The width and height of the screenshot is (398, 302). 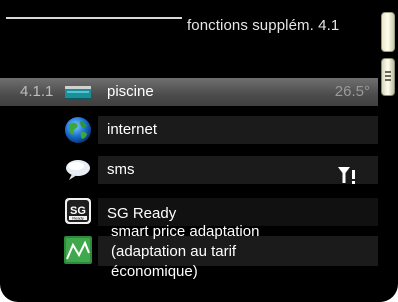 What do you see at coordinates (78, 92) in the screenshot?
I see `pool-icon` at bounding box center [78, 92].